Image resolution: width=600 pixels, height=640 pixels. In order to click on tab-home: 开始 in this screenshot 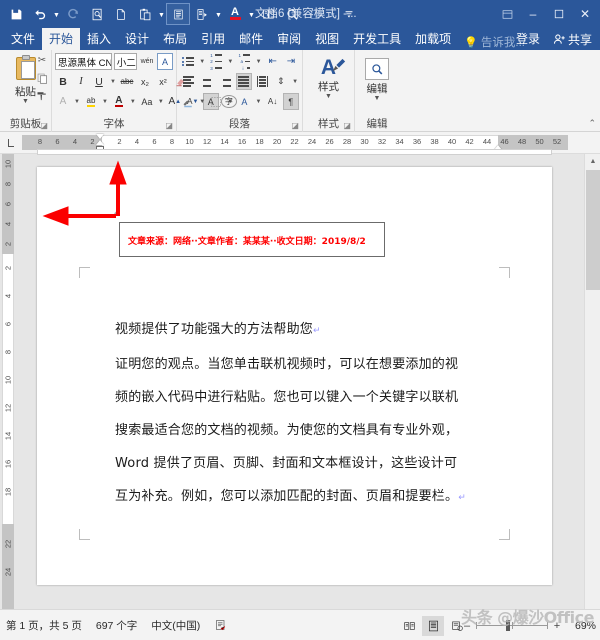, I will do `click(61, 39)`.